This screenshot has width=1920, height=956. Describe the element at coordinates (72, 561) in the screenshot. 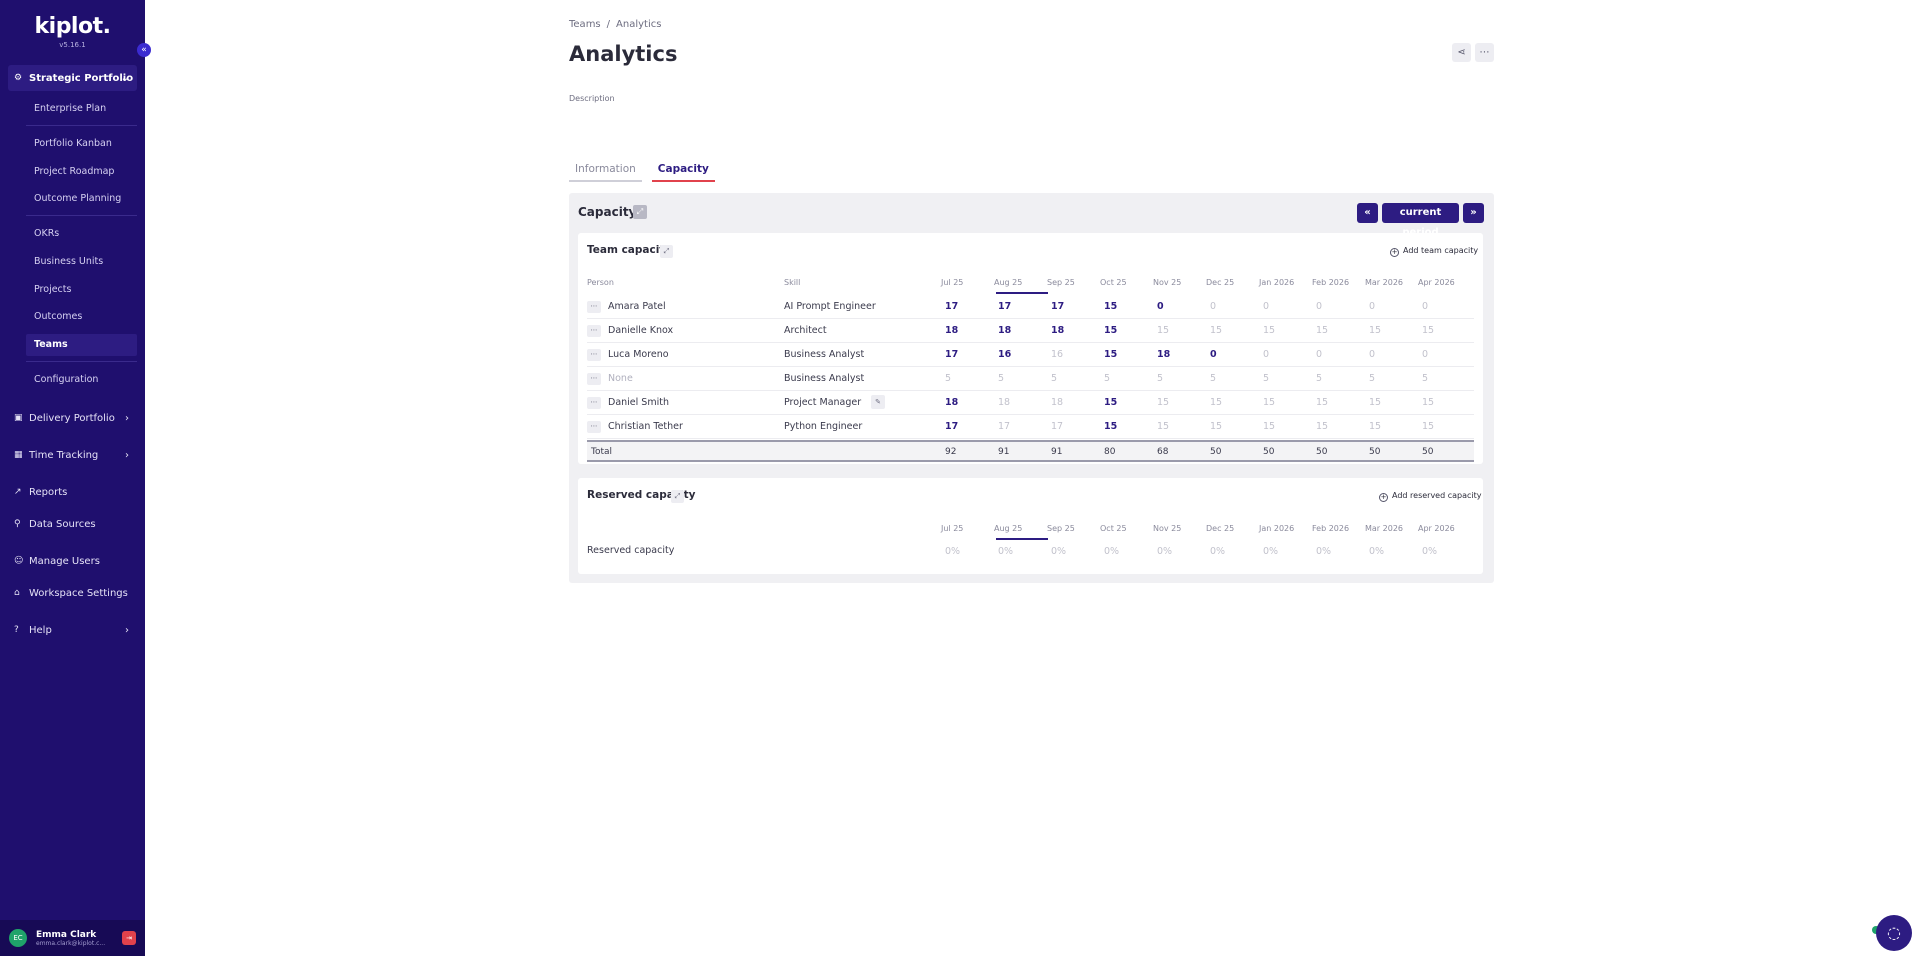

I see `sidebar-manage-users: ☺ Manage Users` at that location.